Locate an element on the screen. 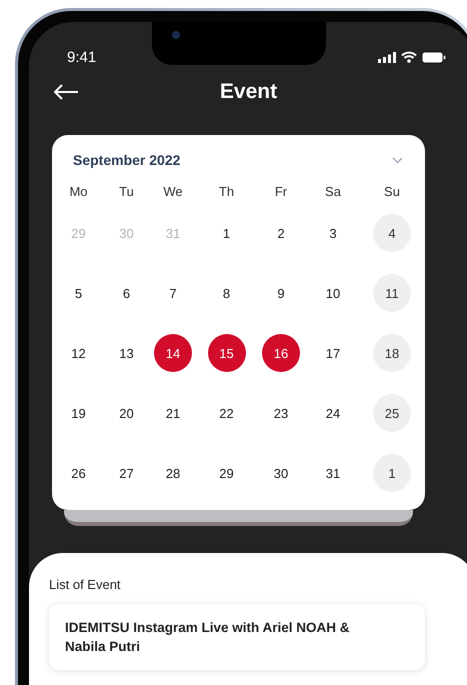 The image size is (467, 685). month-title: September 2022 is located at coordinates (126, 160).